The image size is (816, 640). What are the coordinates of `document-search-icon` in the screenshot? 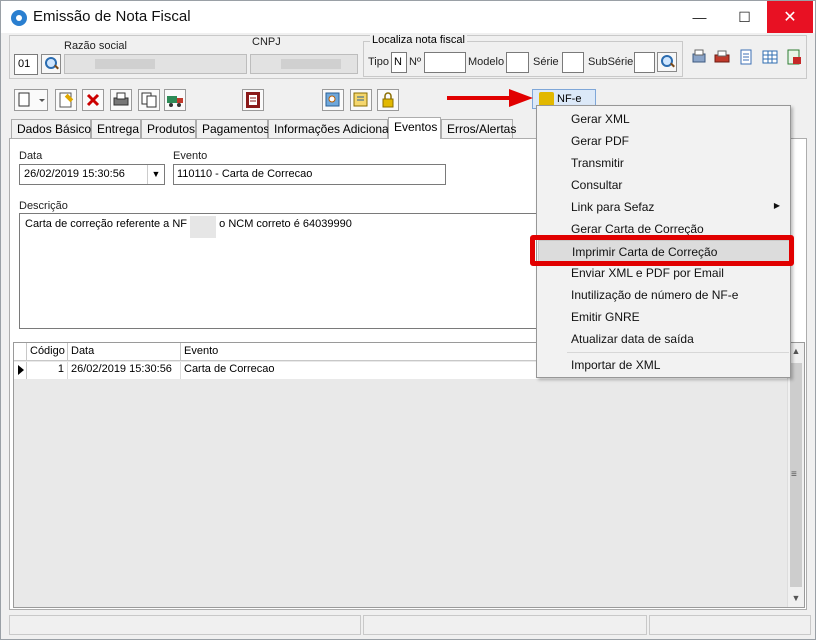 It's located at (333, 100).